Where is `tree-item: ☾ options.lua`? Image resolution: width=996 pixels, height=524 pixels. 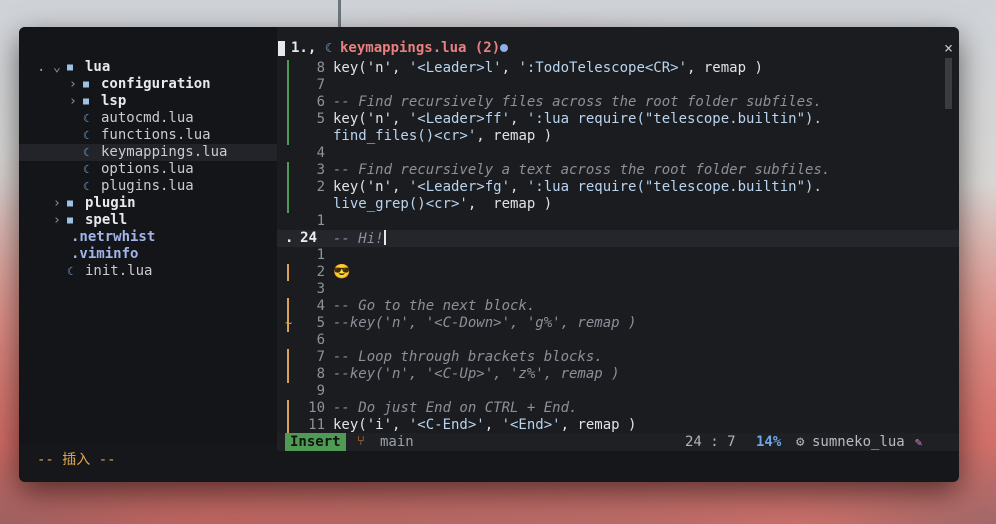 tree-item: ☾ options.lua is located at coordinates (148, 169).